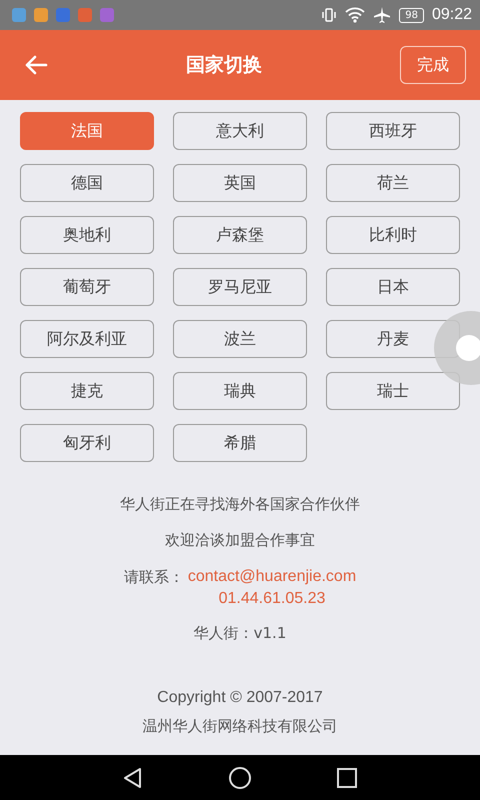  What do you see at coordinates (355, 15) in the screenshot?
I see `wifi-icon` at bounding box center [355, 15].